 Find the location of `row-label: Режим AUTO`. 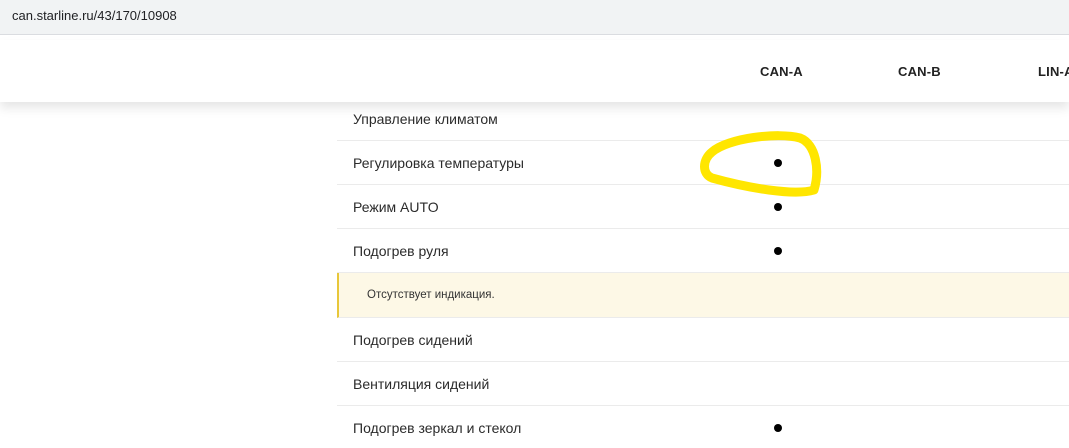

row-label: Режим AUTO is located at coordinates (396, 206).